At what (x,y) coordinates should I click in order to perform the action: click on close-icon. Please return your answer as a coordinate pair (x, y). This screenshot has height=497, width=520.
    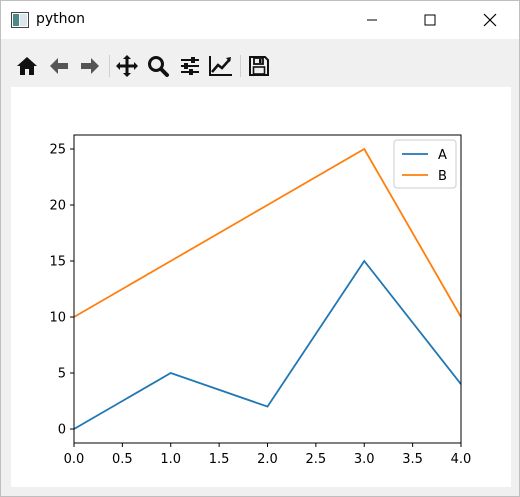
    Looking at the image, I should click on (490, 20).